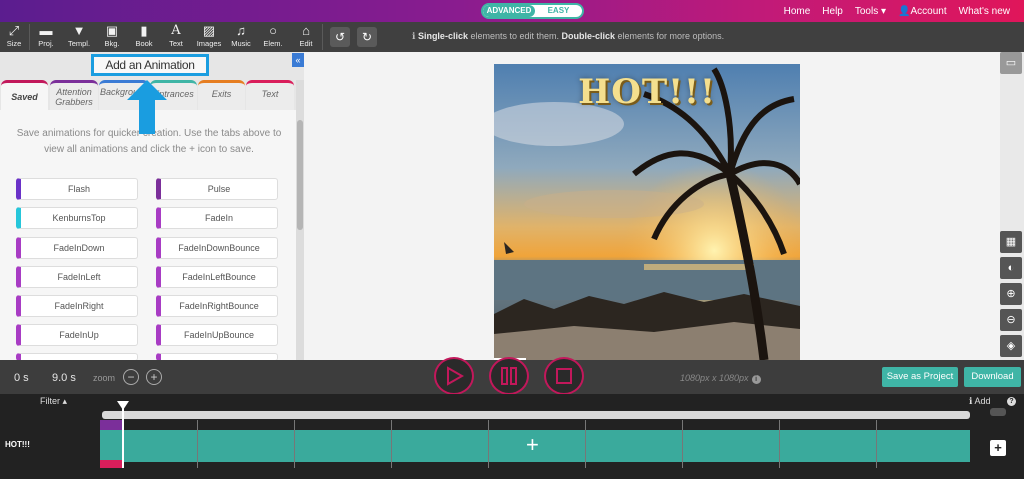 The height and width of the screenshot is (479, 1024). Describe the element at coordinates (832, 11) in the screenshot. I see `nav-help: Help` at that location.